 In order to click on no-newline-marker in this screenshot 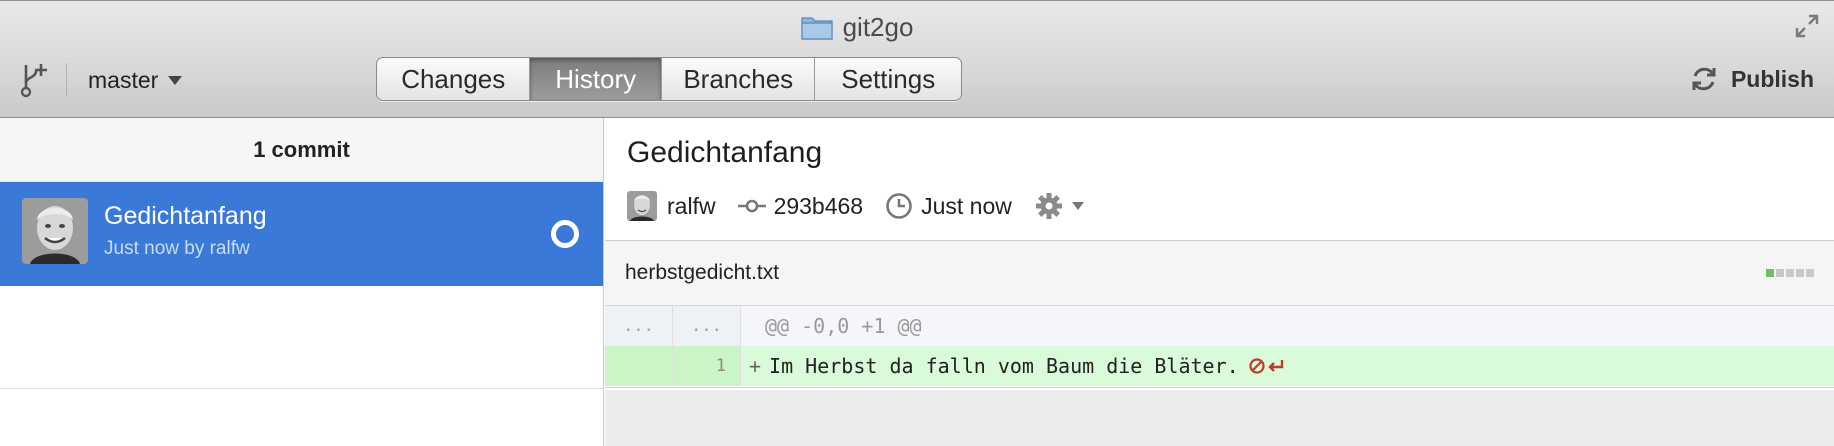, I will do `click(1267, 366)`.